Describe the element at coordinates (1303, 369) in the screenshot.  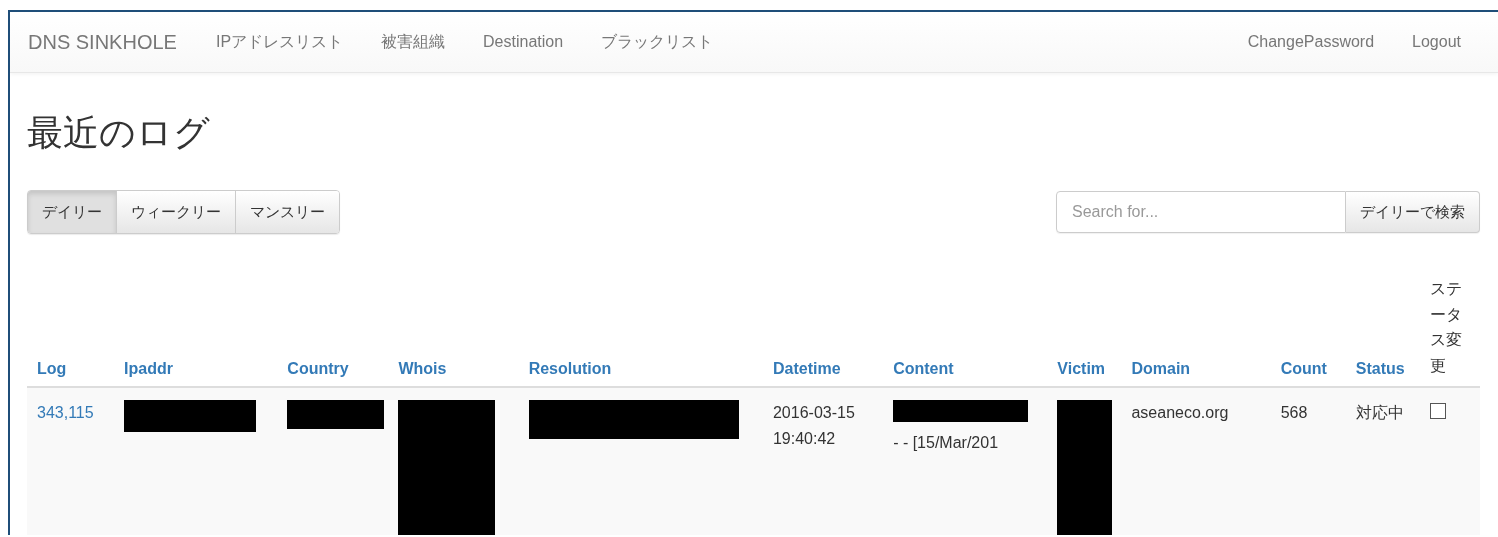
I see `column-header: Count` at that location.